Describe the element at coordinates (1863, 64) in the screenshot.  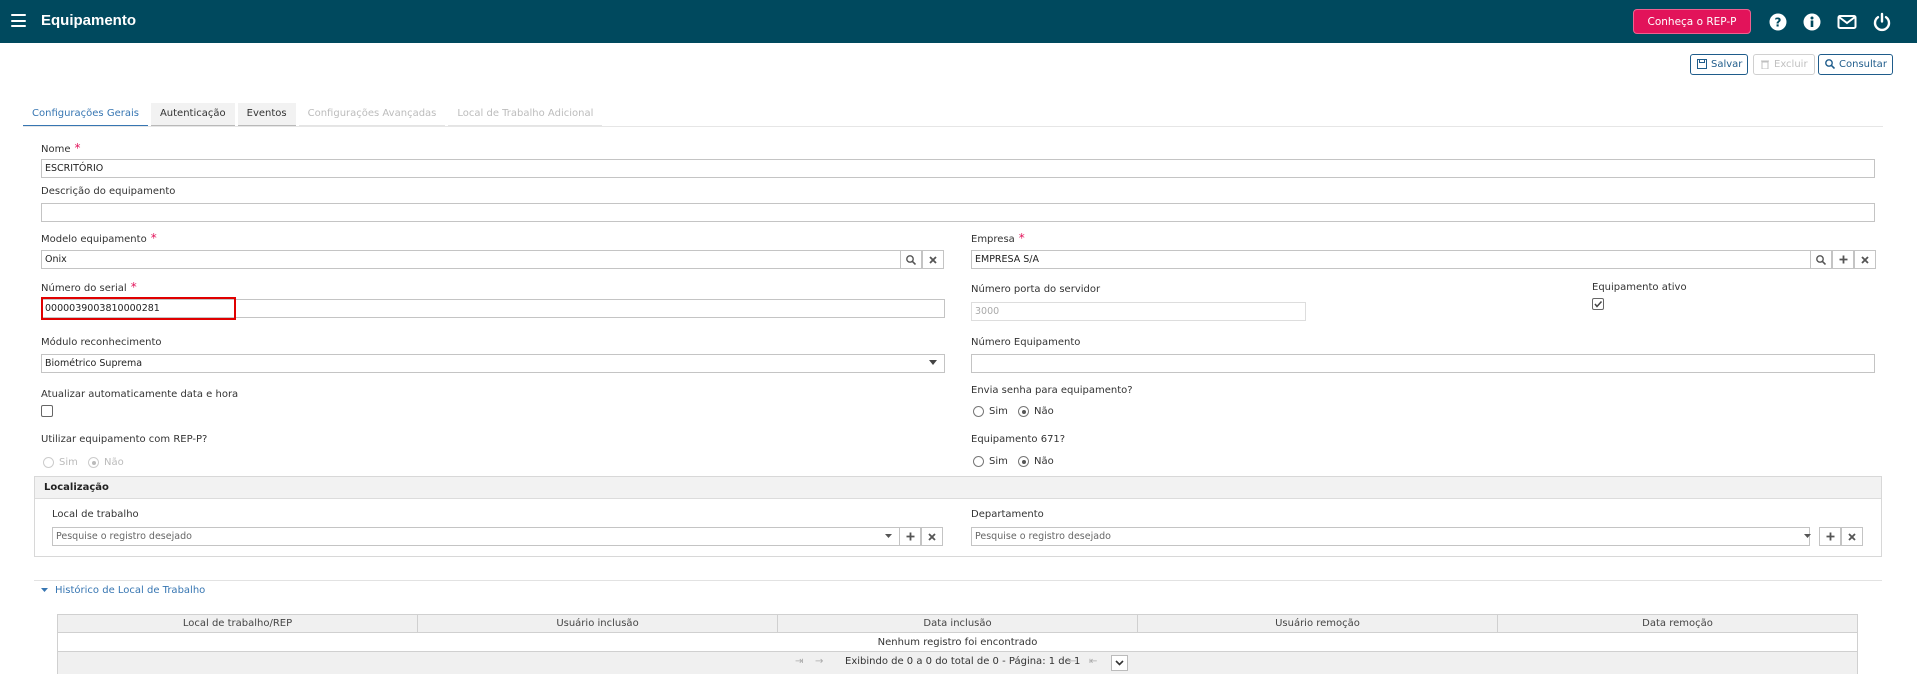
I see `query-label: Consultar` at that location.